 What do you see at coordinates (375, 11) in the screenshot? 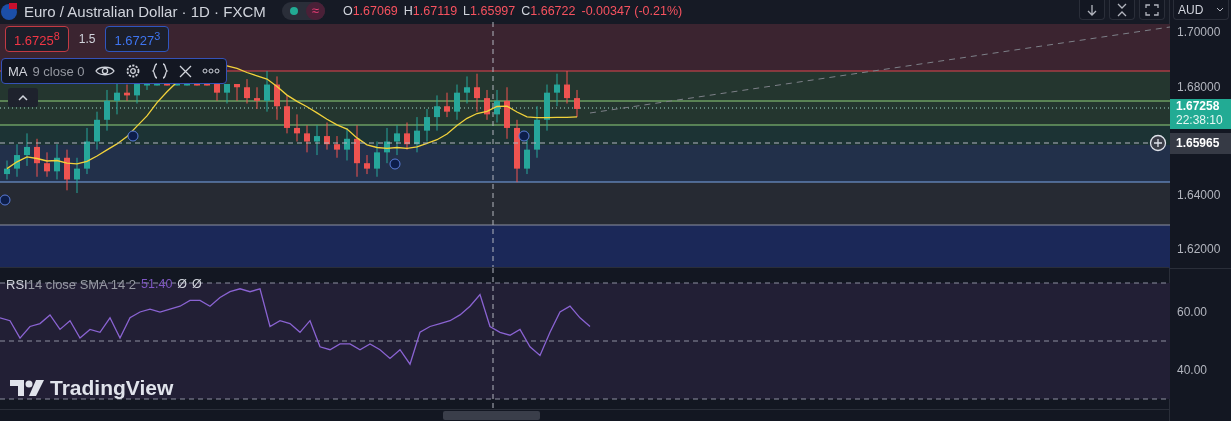
I see `ohlc-value: 1.67069` at bounding box center [375, 11].